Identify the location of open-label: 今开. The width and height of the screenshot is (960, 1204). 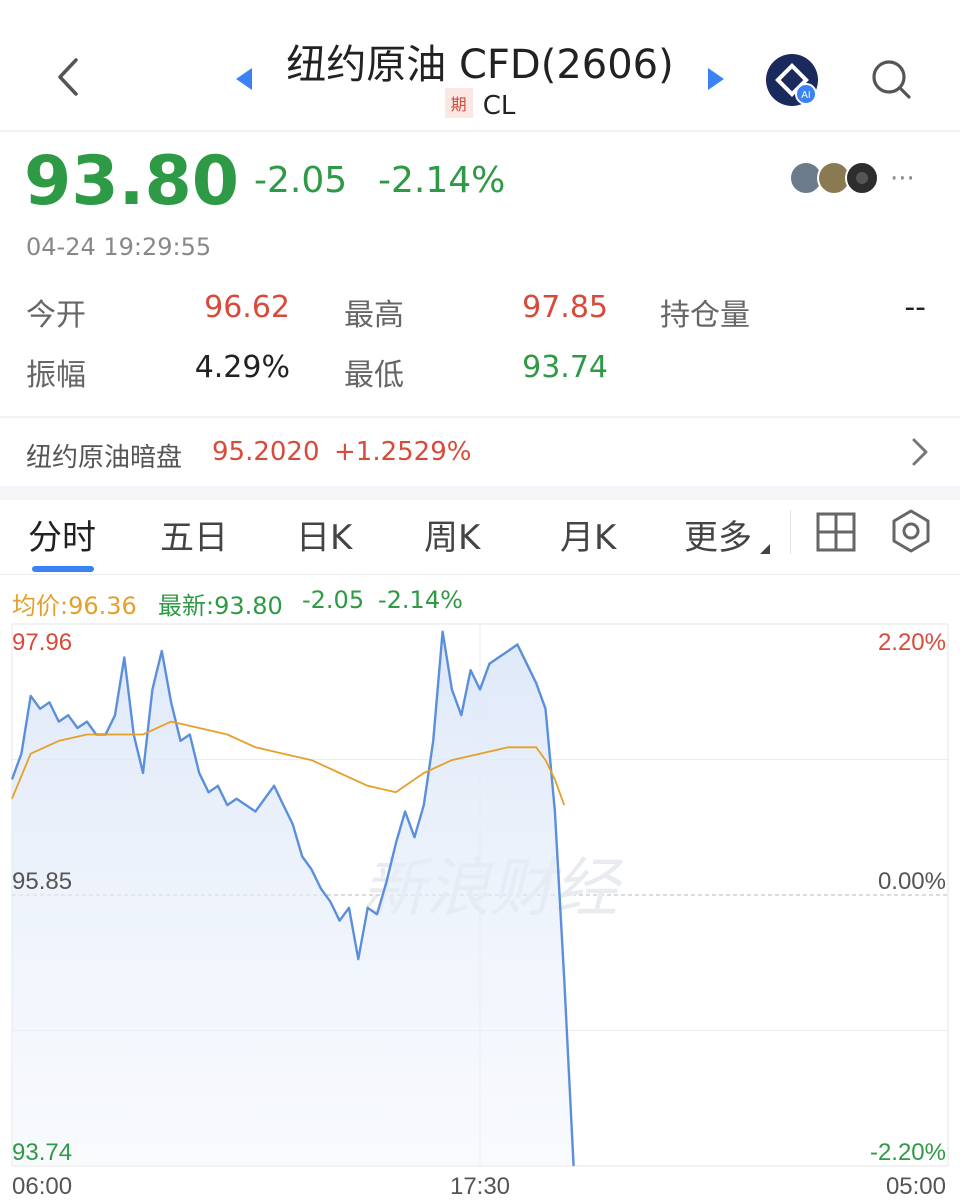
(56, 315).